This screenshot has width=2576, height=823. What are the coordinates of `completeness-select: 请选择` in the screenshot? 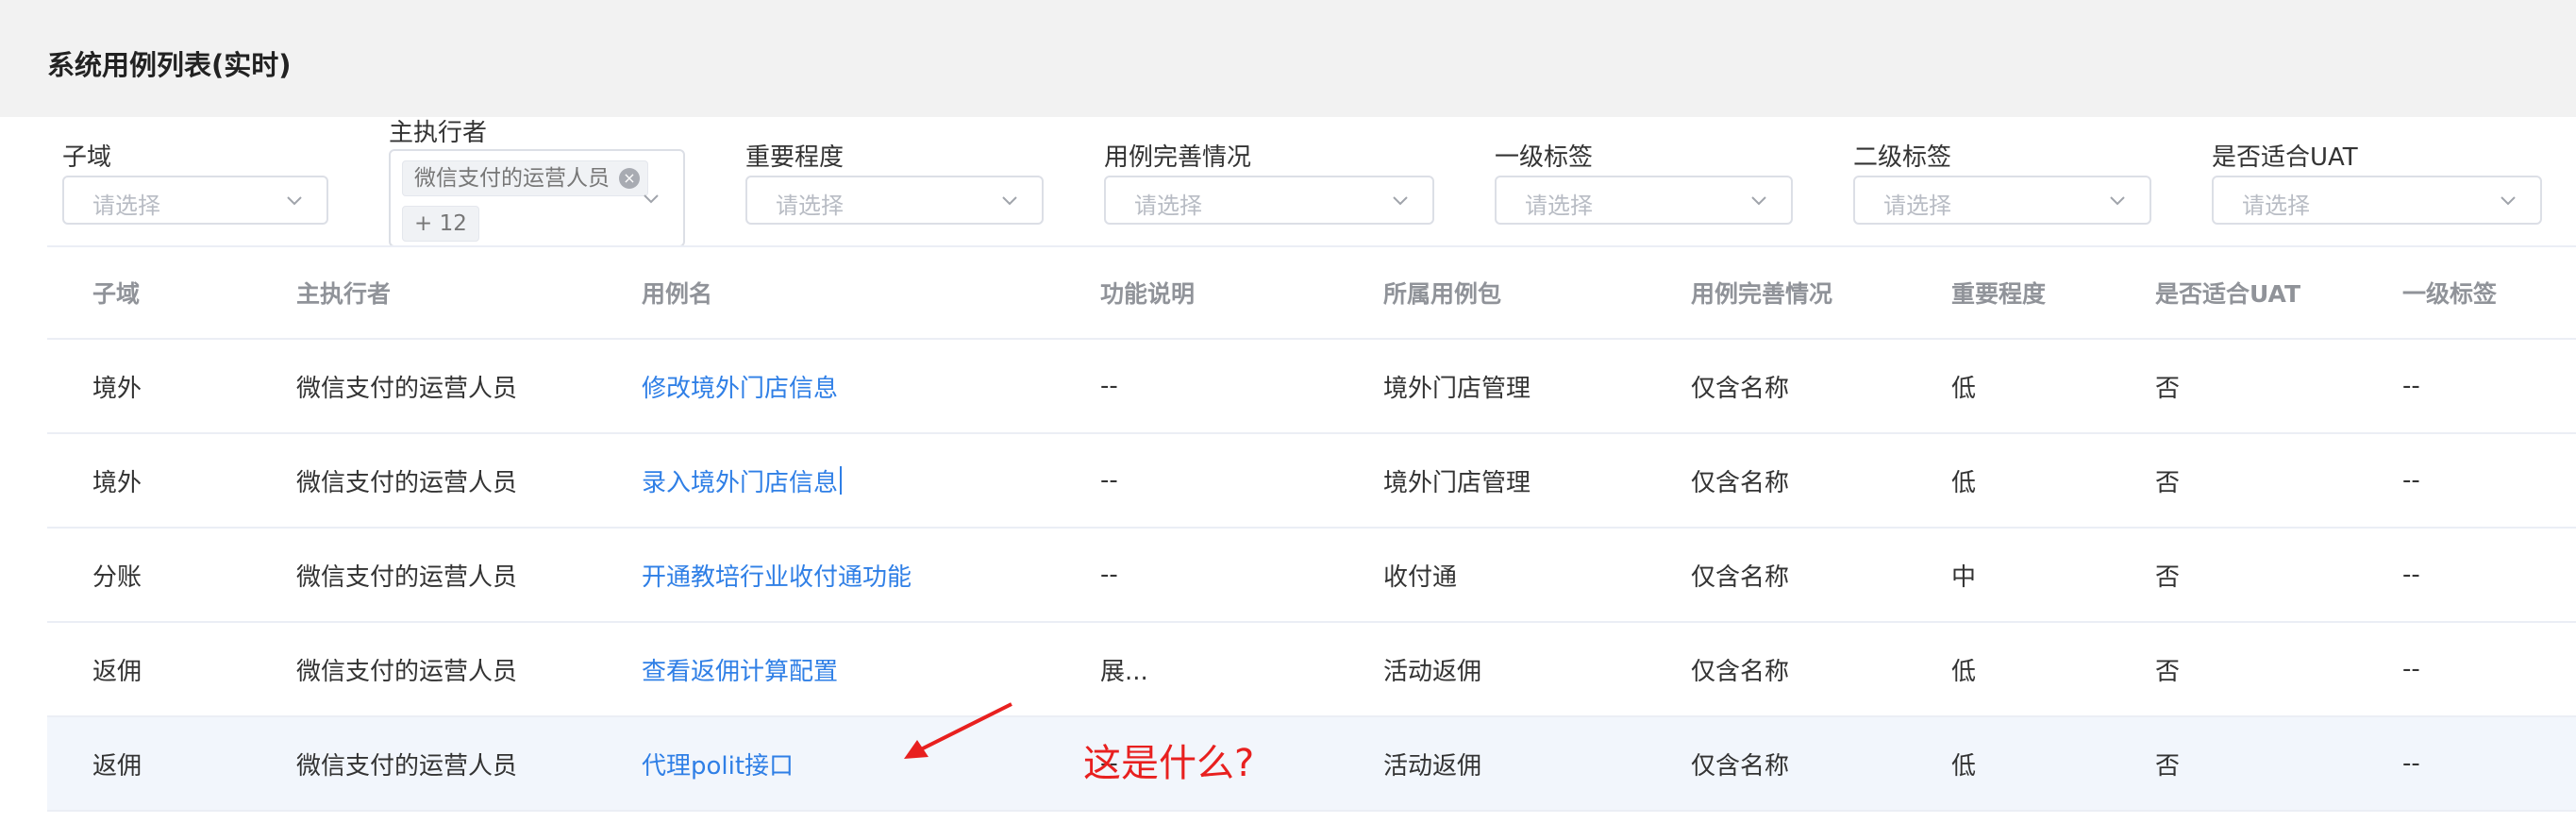 It's located at (1269, 200).